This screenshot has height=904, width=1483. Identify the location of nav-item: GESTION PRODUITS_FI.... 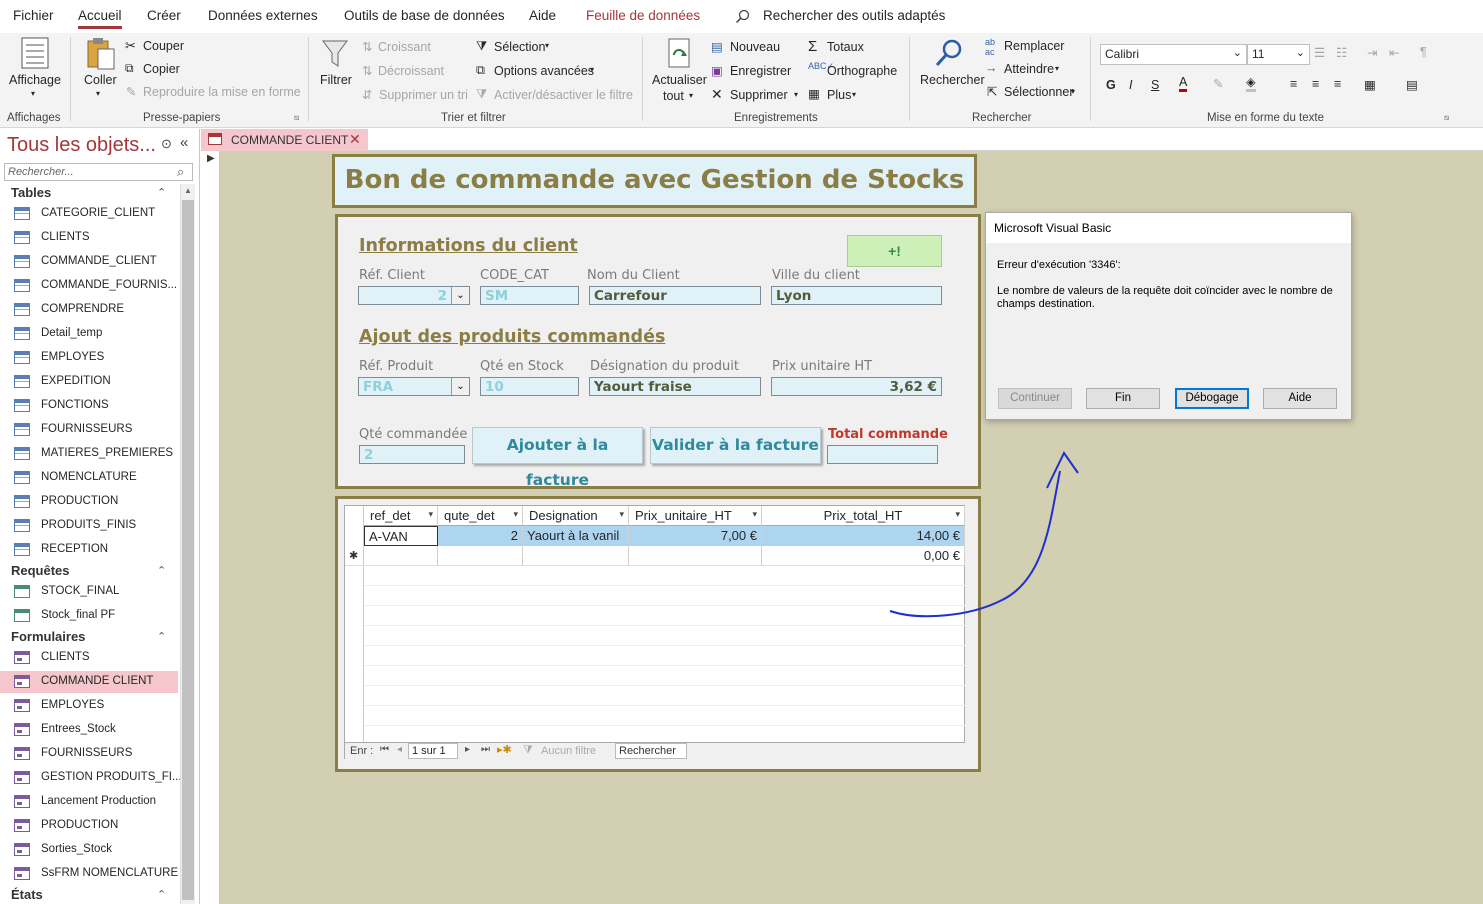
(90, 778).